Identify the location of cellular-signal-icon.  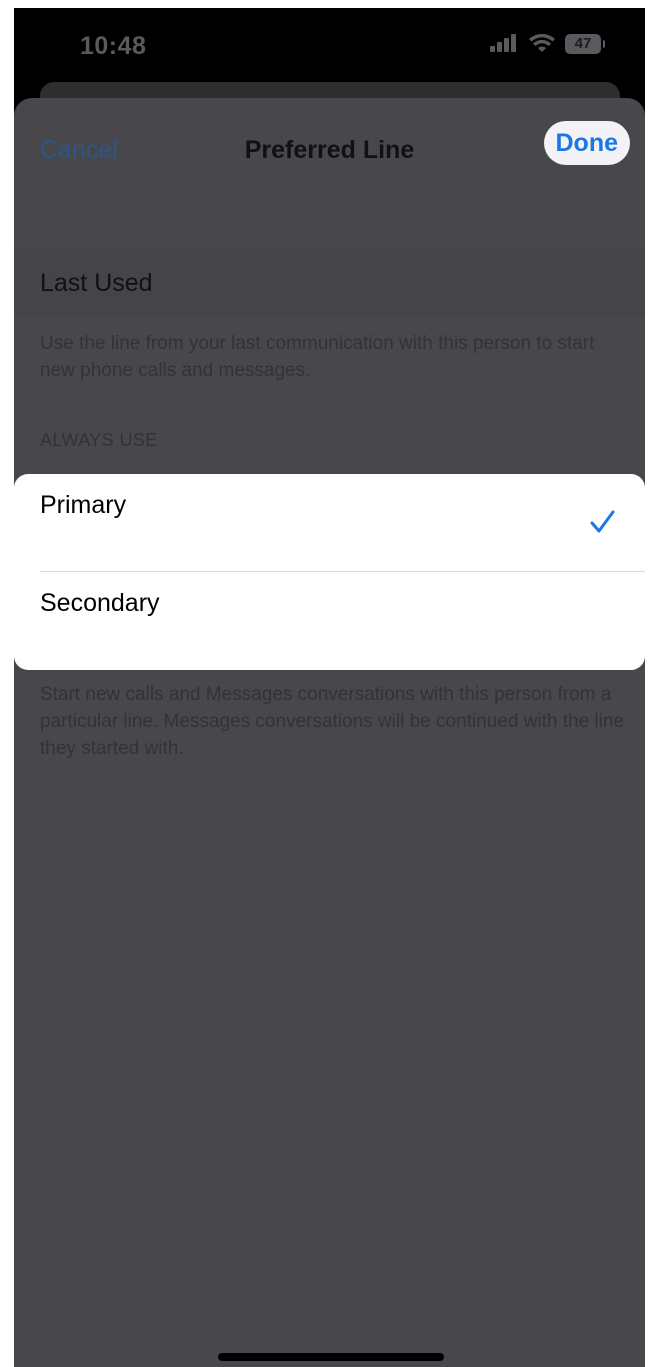
(503, 43).